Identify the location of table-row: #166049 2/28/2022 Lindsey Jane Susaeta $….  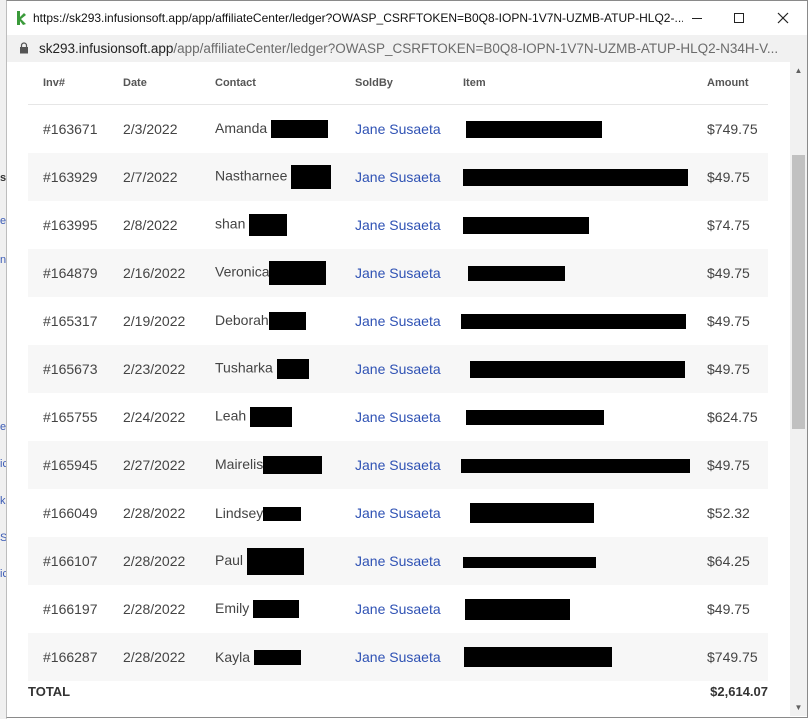
(398, 513).